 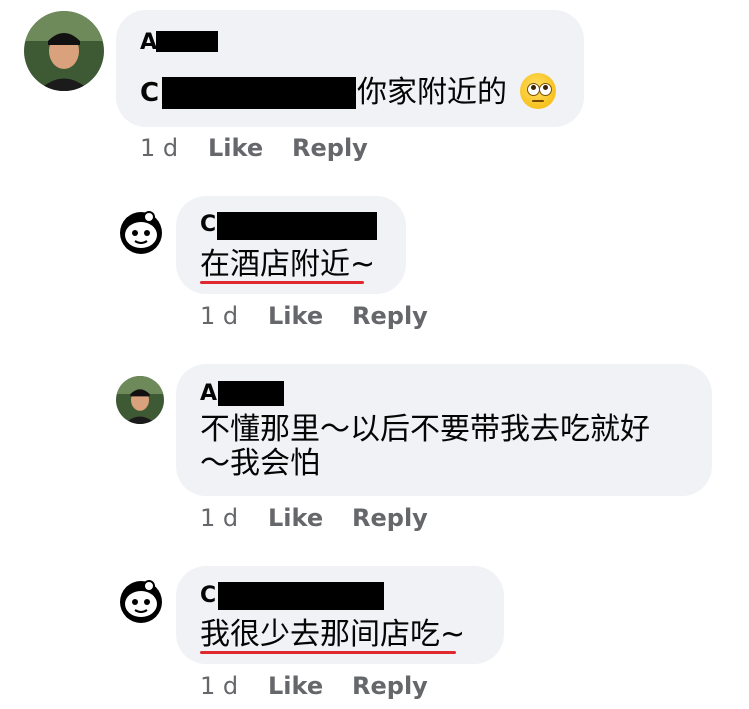 I want to click on comment-text-line-2: ～我会怕, so click(x=260, y=463).